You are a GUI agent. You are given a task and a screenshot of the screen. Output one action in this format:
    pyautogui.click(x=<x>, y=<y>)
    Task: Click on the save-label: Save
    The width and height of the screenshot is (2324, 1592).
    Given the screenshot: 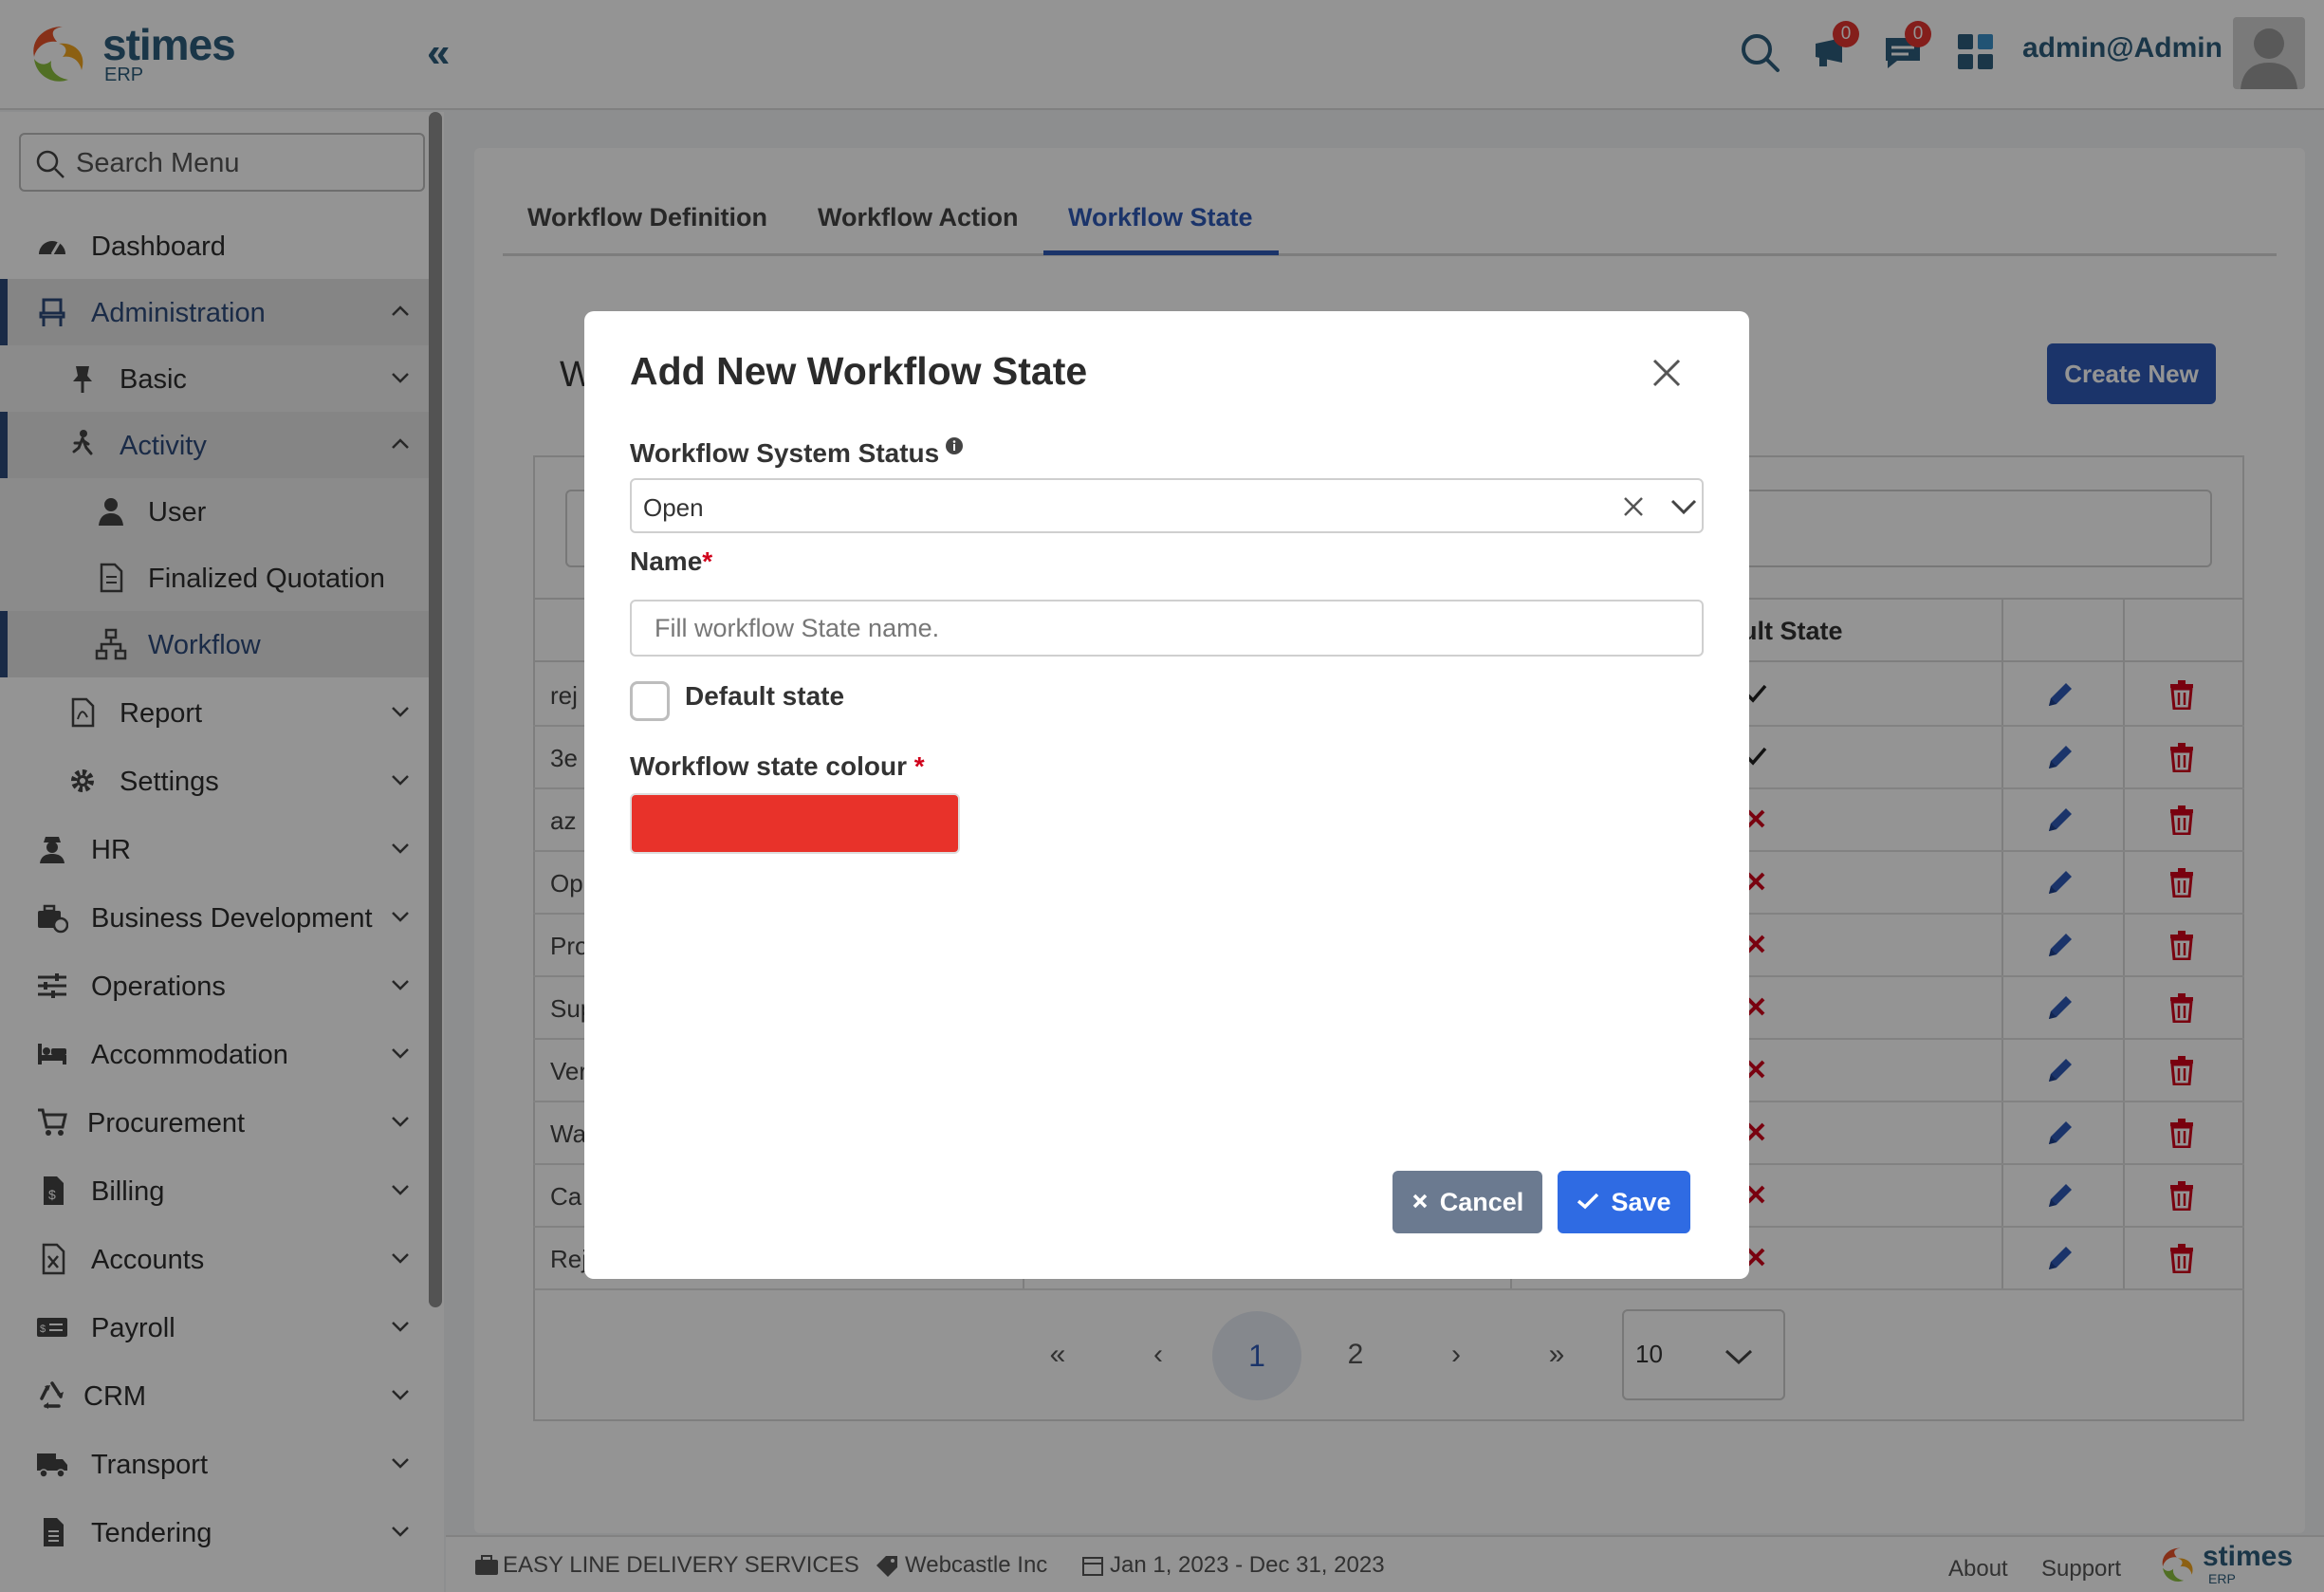 What is the action you would take?
    pyautogui.click(x=1641, y=1201)
    